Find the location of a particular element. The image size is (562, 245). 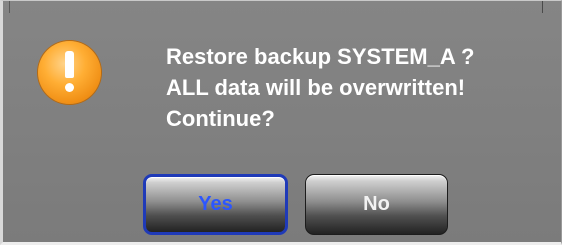

message-line-1: Restore backup SYSTEM_A ? is located at coordinates (320, 56).